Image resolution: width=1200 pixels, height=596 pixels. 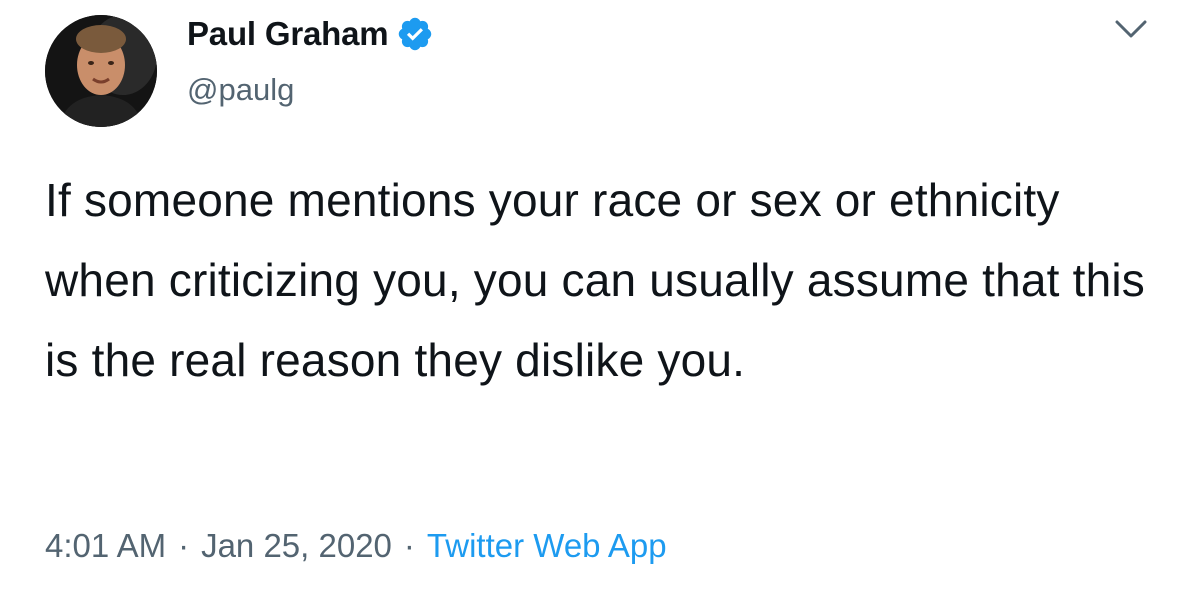 I want to click on tweet-date: Jan 25, 2020, so click(x=296, y=545).